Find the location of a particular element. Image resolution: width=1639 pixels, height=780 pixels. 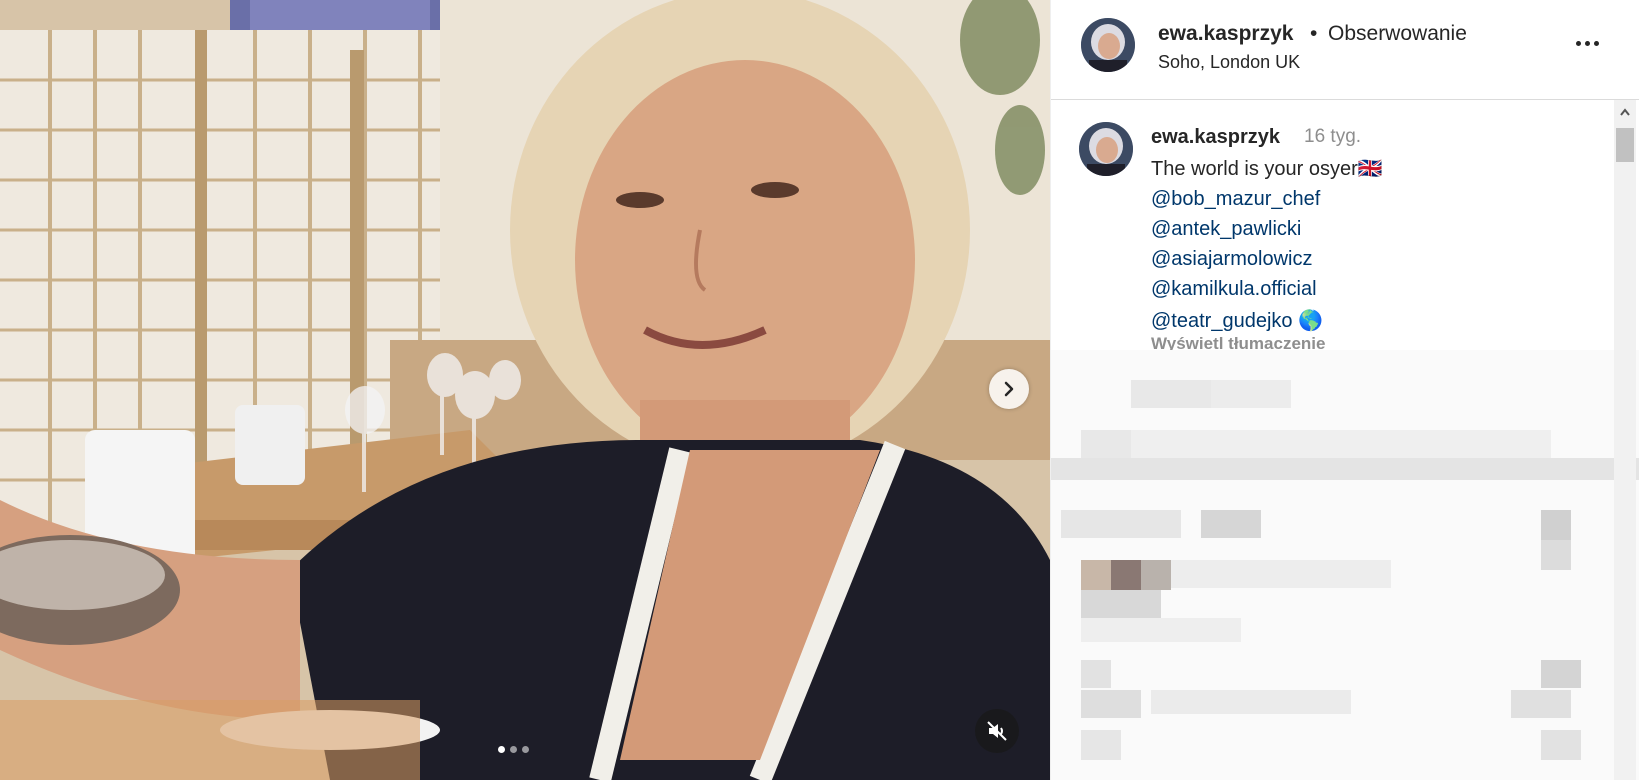

carousel-next-button is located at coordinates (1009, 389).